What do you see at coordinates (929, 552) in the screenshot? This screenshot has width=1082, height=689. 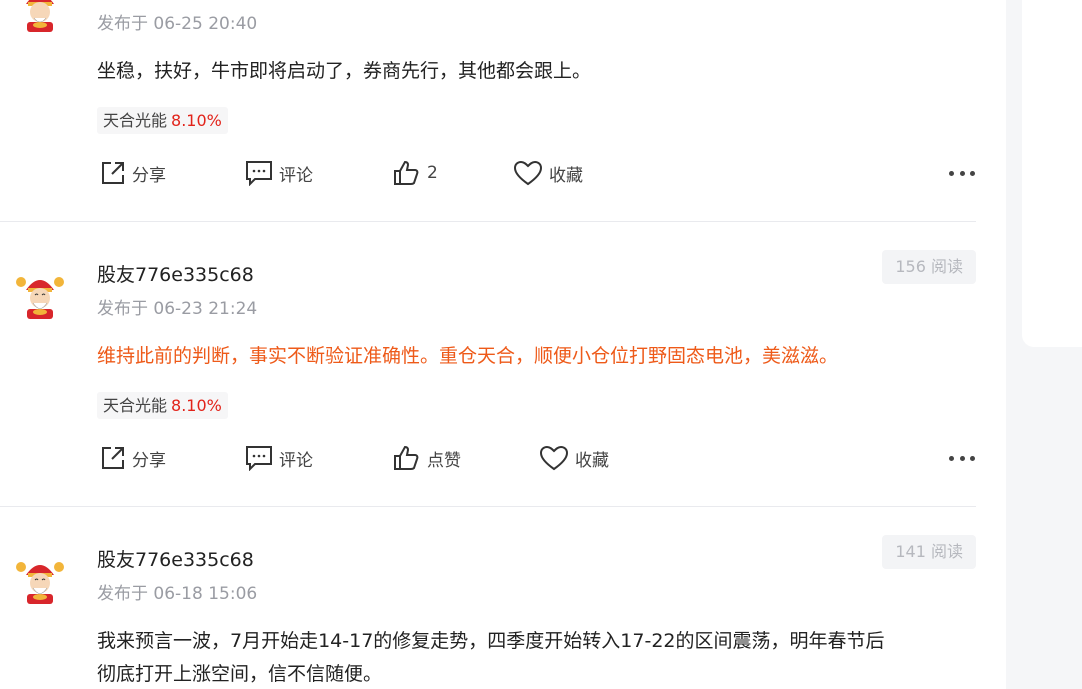 I see `read-count-badge: 141 阅读` at bounding box center [929, 552].